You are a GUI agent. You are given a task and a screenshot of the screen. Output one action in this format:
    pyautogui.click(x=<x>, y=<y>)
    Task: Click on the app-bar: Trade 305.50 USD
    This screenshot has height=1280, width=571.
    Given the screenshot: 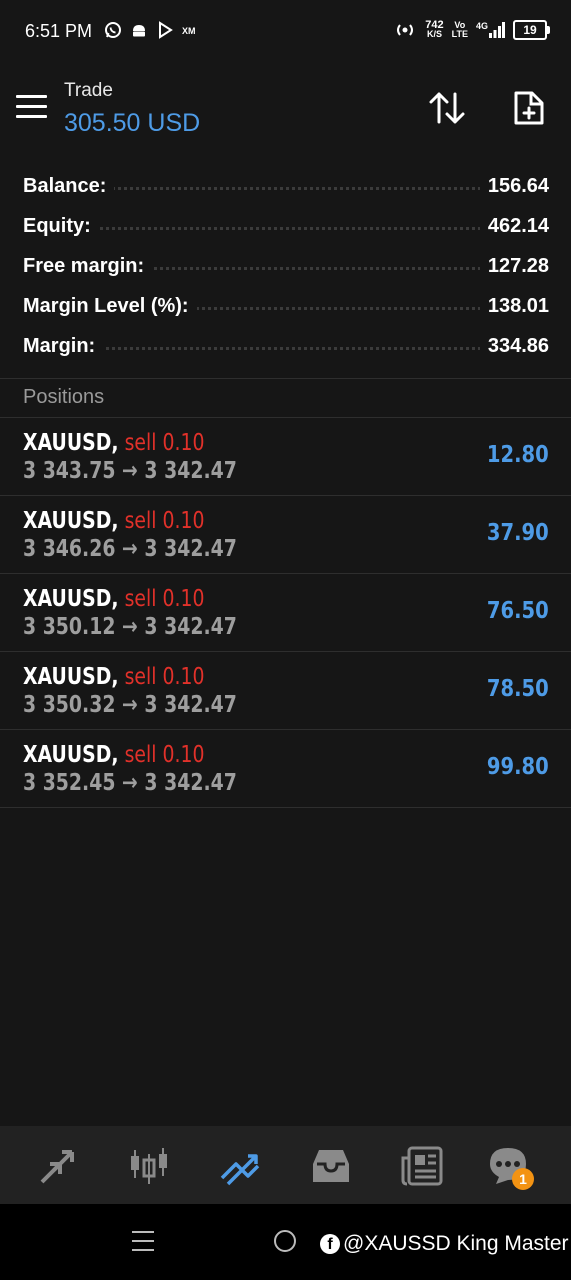 What is the action you would take?
    pyautogui.click(x=285, y=108)
    